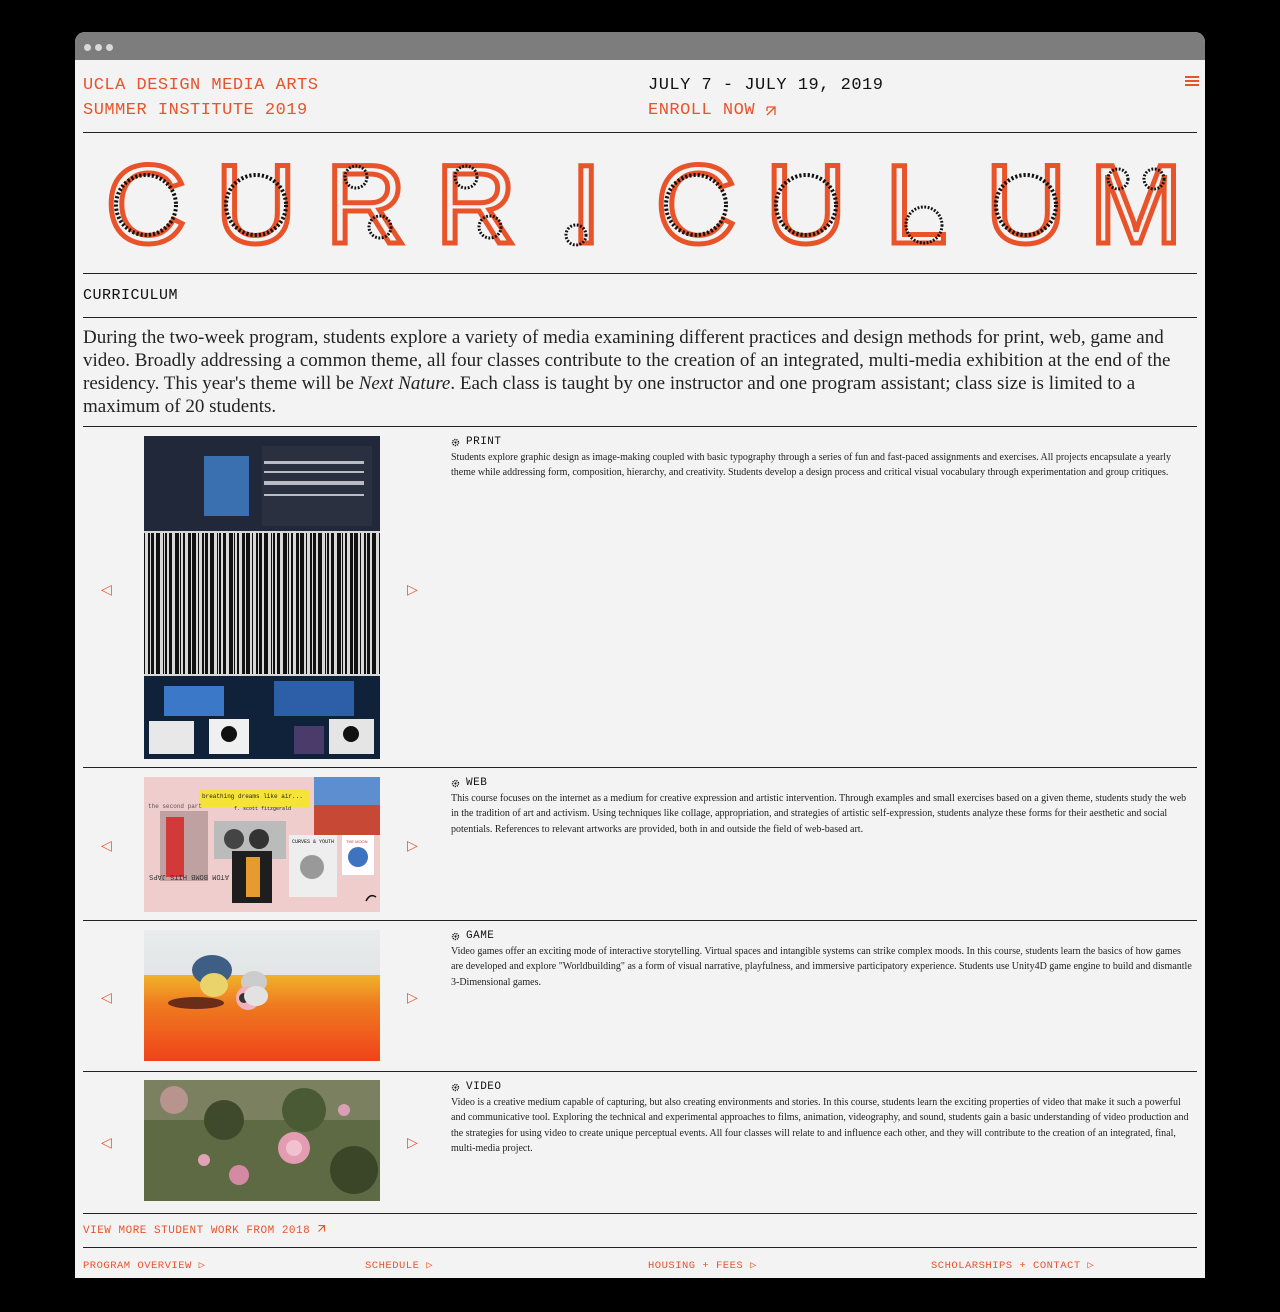 Image resolution: width=1280 pixels, height=1312 pixels. I want to click on course-title-label: PRINT, so click(484, 442).